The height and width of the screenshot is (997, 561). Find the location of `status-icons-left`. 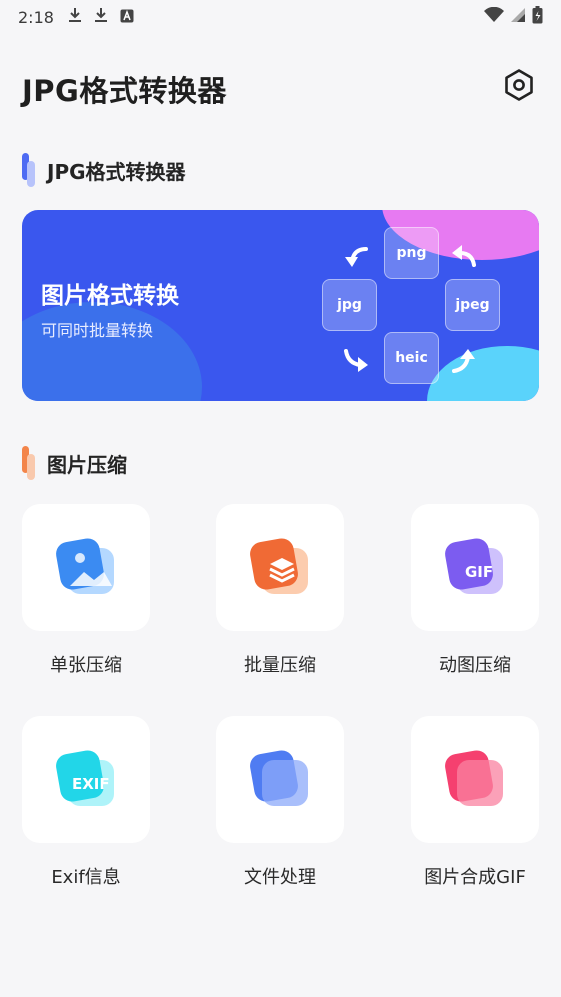

status-icons-left is located at coordinates (101, 17).